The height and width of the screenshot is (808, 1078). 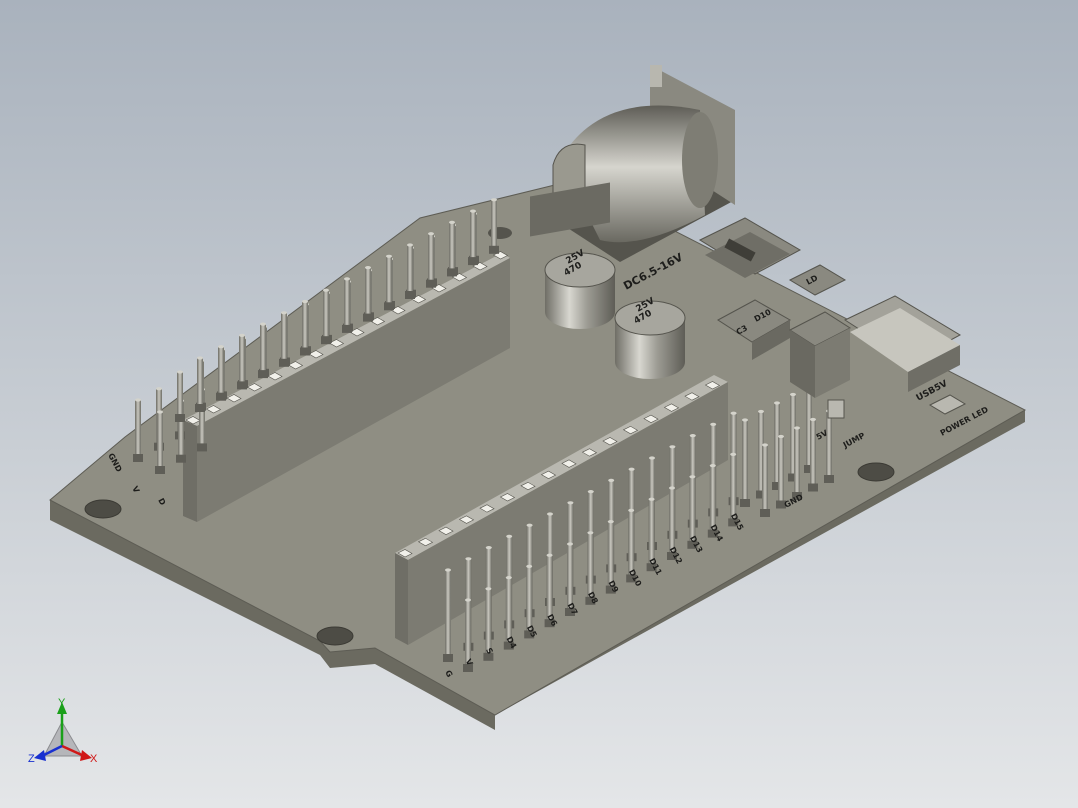 What do you see at coordinates (817, 280) in the screenshot?
I see `smd-ic-ld: LD` at bounding box center [817, 280].